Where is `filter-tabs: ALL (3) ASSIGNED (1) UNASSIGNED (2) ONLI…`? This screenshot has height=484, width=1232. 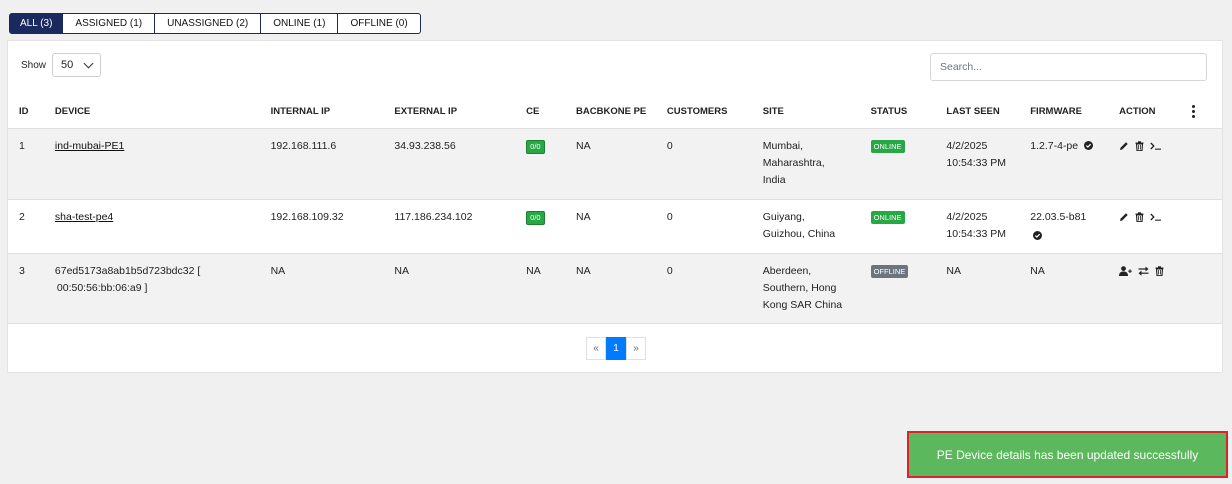 filter-tabs: ALL (3) ASSIGNED (1) UNASSIGNED (2) ONLI… is located at coordinates (215, 23).